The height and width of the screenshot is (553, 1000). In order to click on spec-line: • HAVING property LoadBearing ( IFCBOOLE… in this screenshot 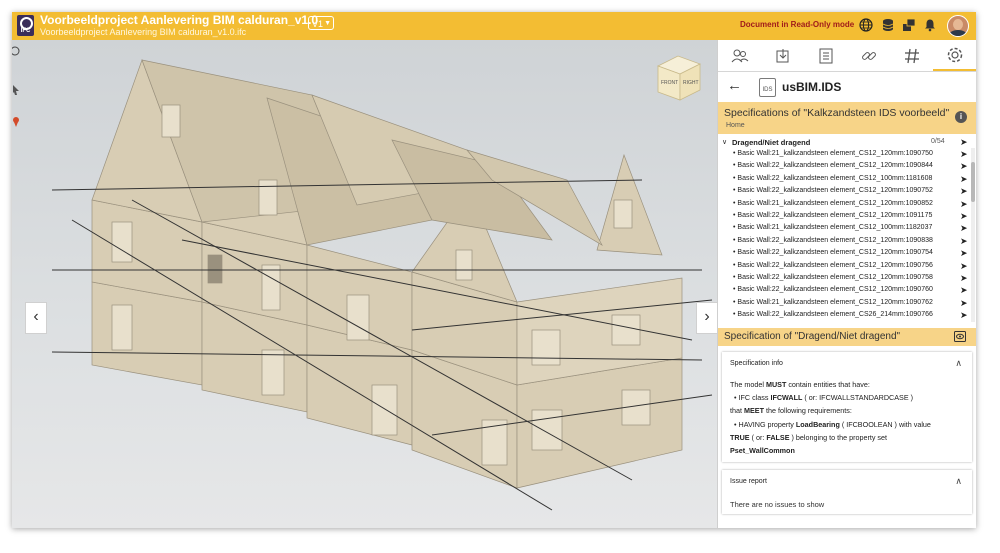, I will do `click(832, 424)`.